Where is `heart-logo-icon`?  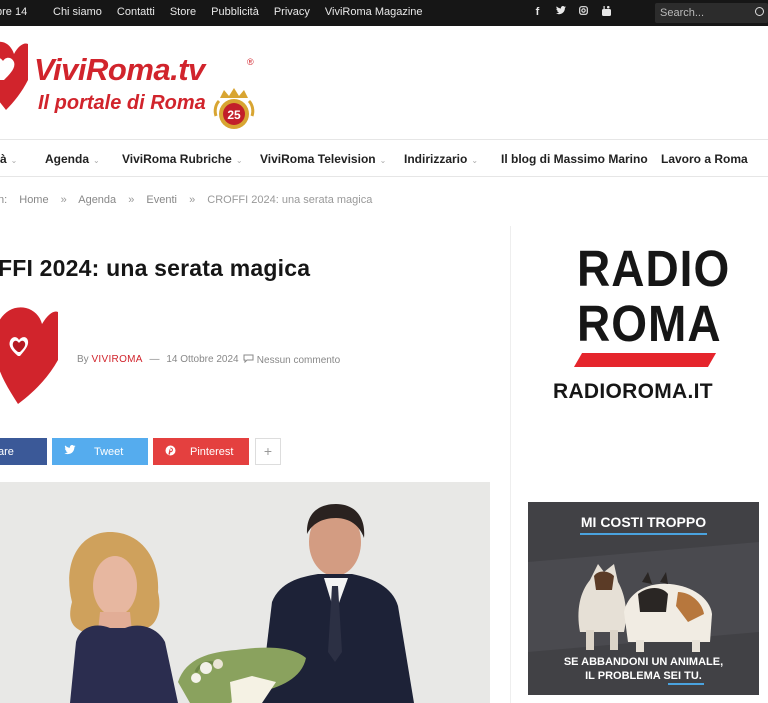
heart-logo-icon is located at coordinates (14, 75).